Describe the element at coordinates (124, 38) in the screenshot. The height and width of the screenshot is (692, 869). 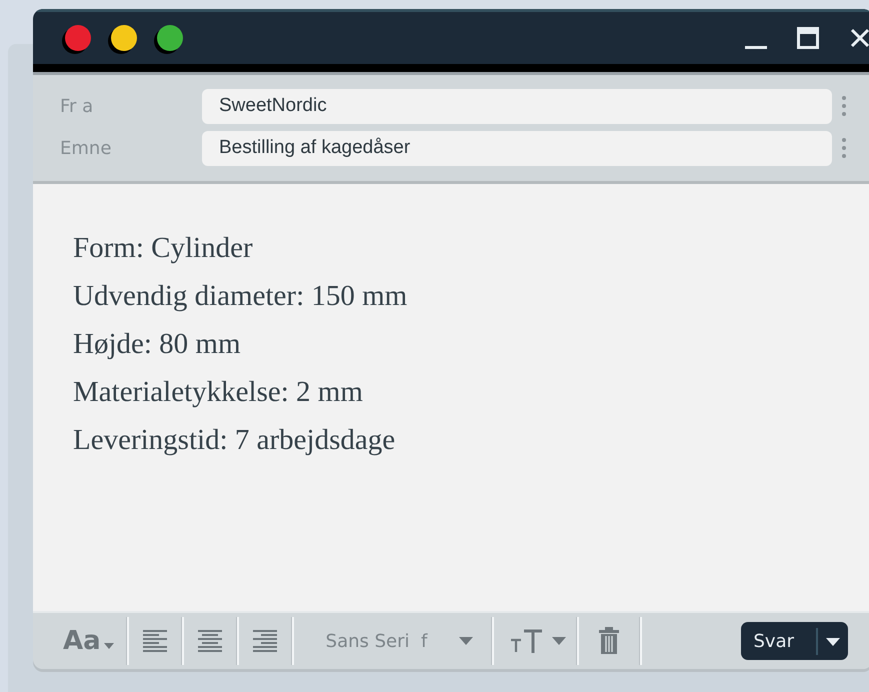
I see `minimize-dot-icon` at that location.